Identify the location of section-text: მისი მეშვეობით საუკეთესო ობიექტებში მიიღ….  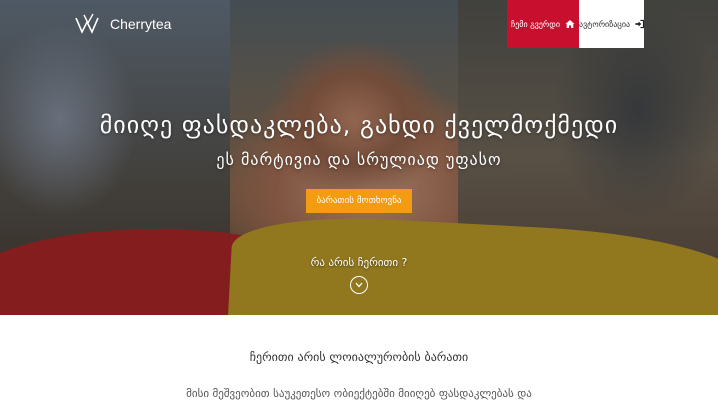
(359, 393).